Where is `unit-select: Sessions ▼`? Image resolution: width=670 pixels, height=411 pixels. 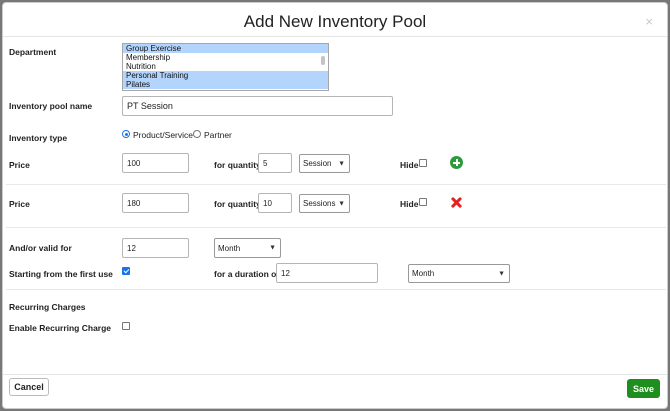
unit-select: Sessions ▼ is located at coordinates (324, 203).